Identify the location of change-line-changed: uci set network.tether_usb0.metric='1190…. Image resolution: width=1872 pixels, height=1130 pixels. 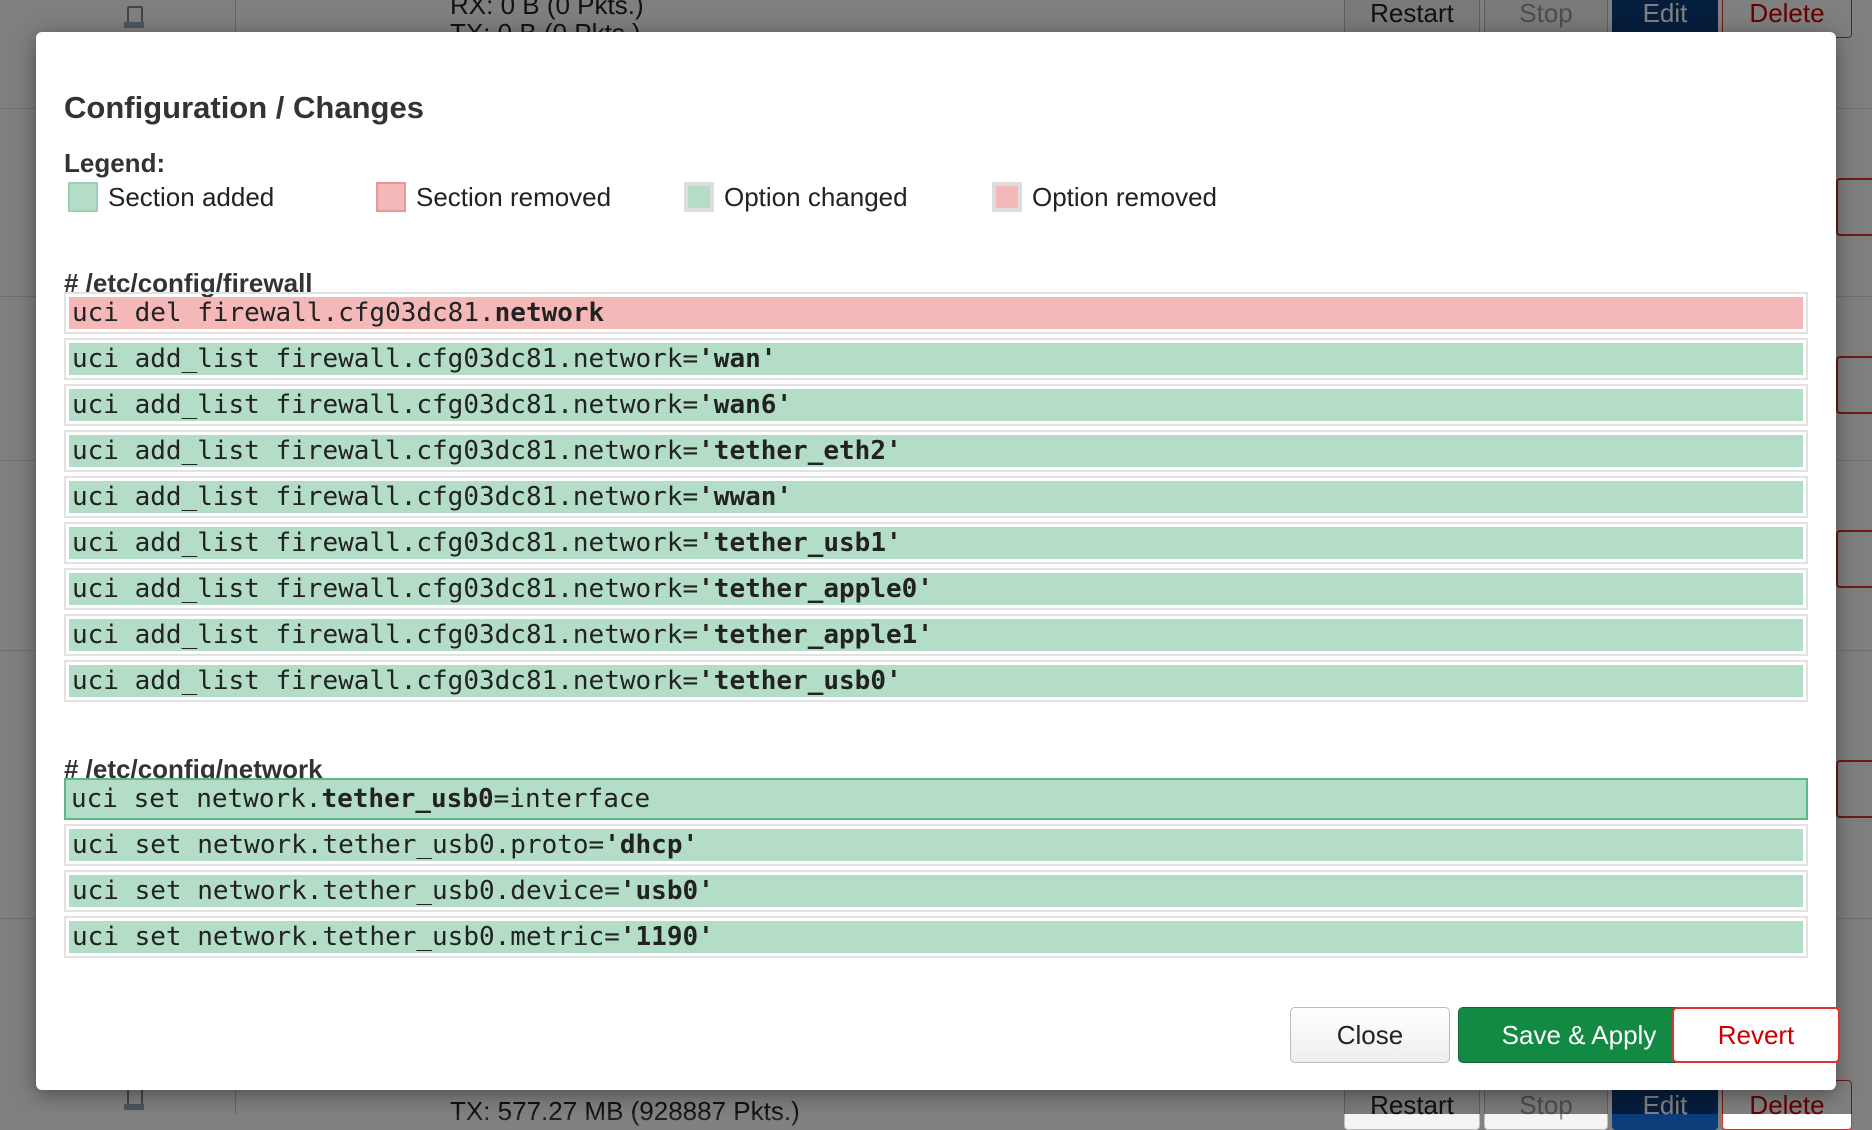
(936, 937).